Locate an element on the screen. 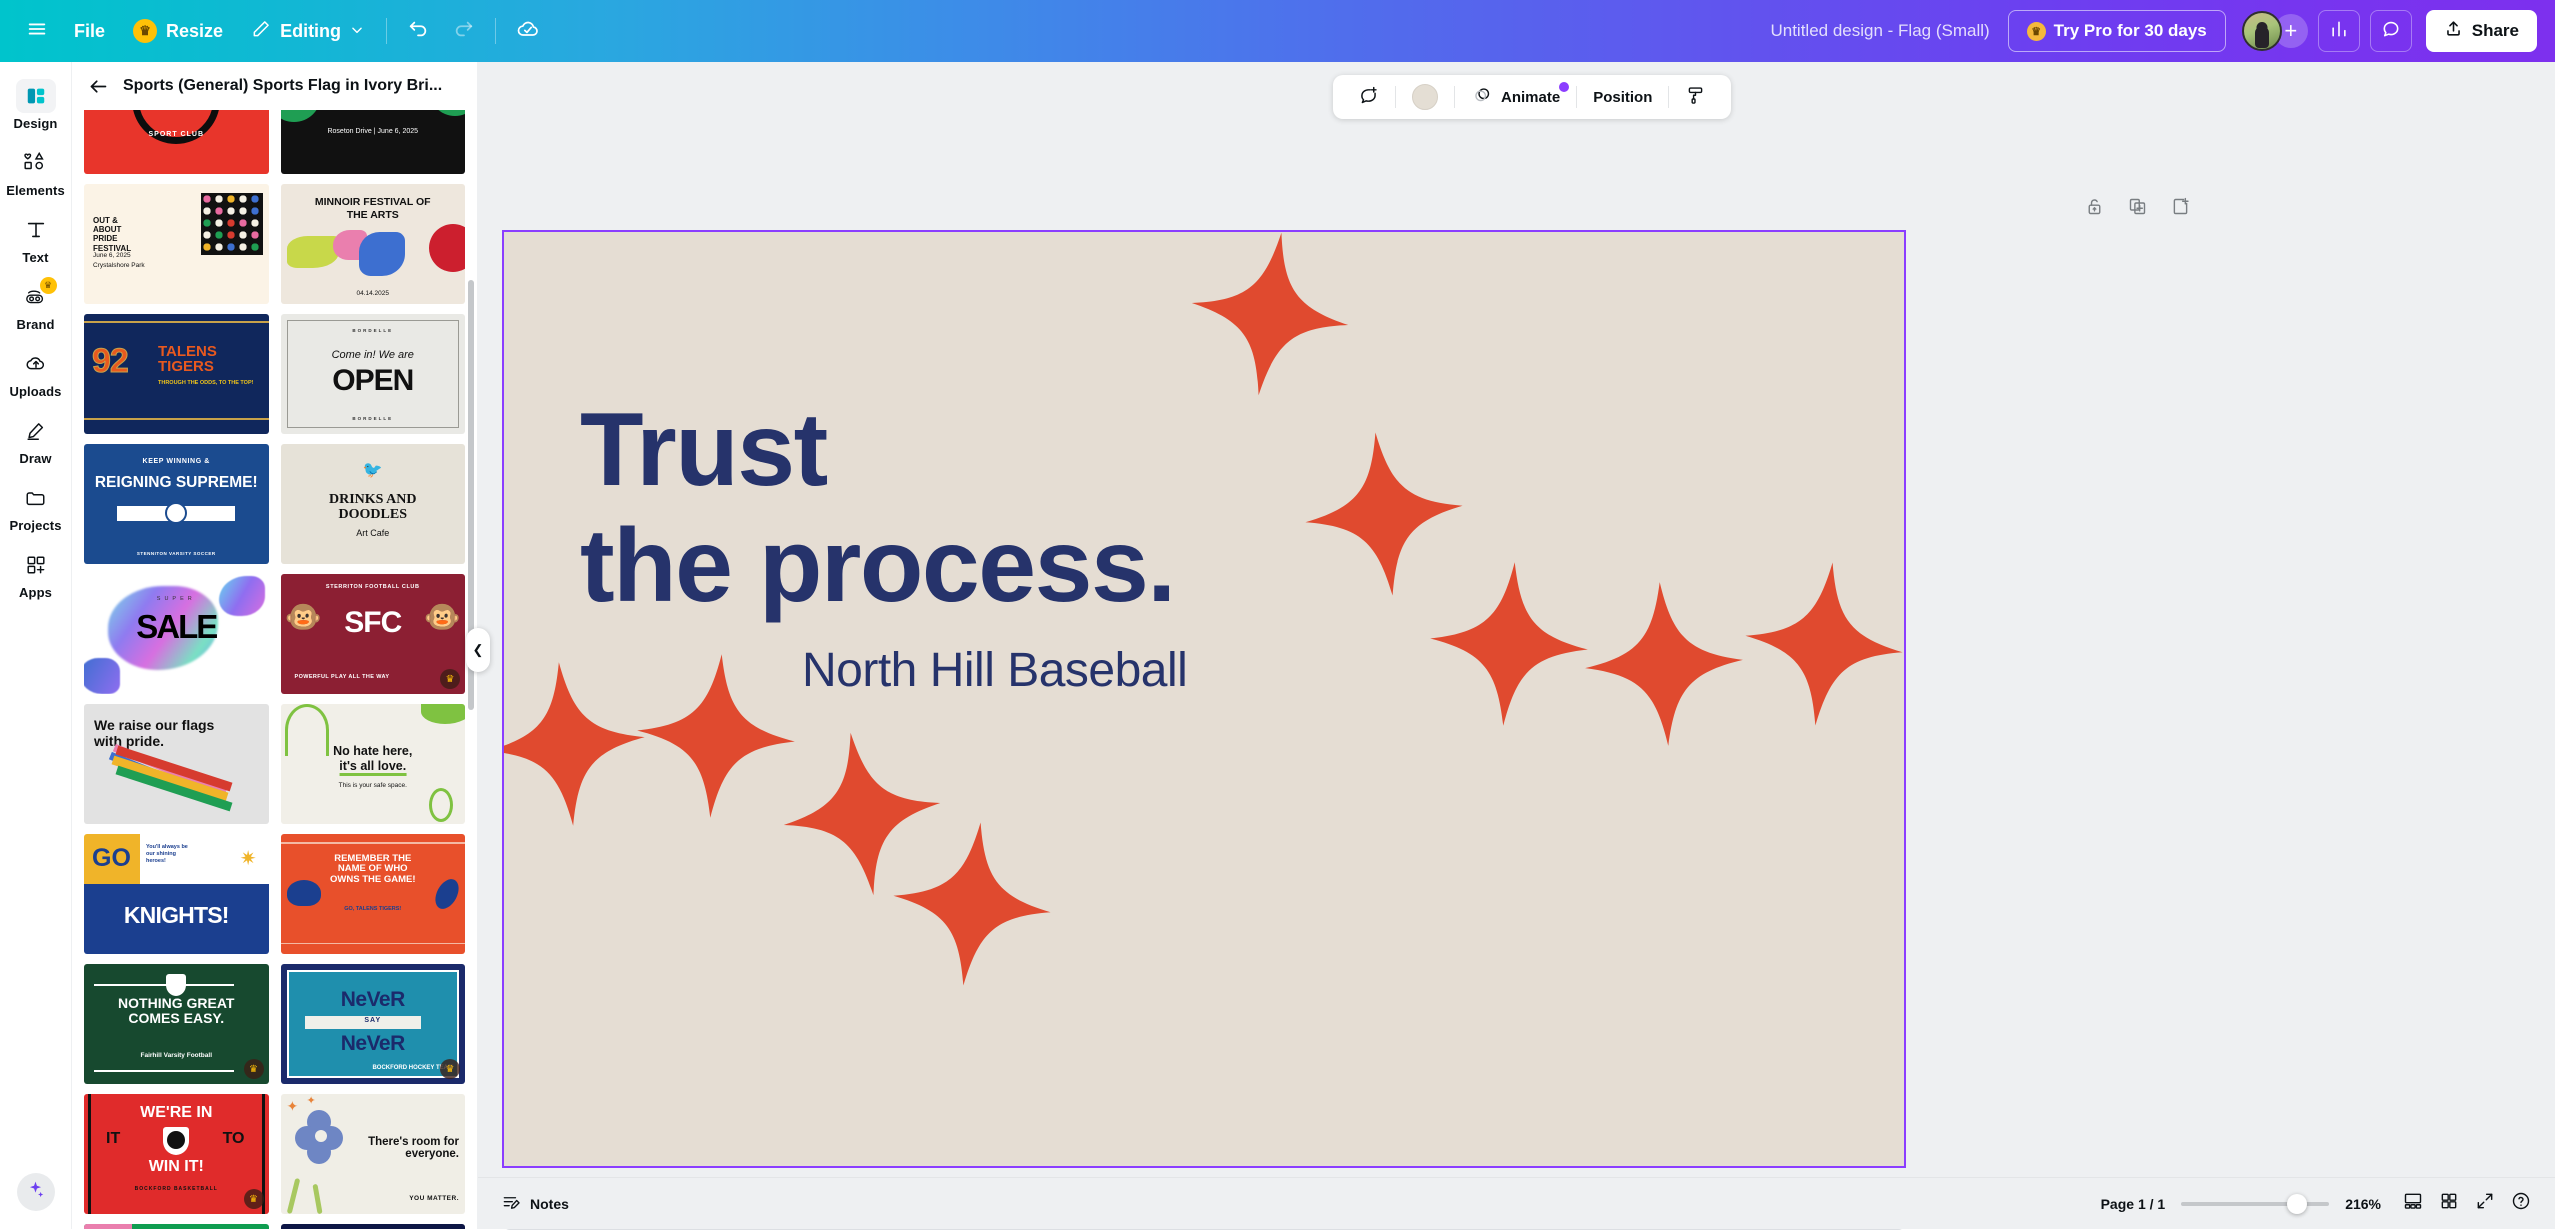  style-paint-button is located at coordinates (1695, 97).